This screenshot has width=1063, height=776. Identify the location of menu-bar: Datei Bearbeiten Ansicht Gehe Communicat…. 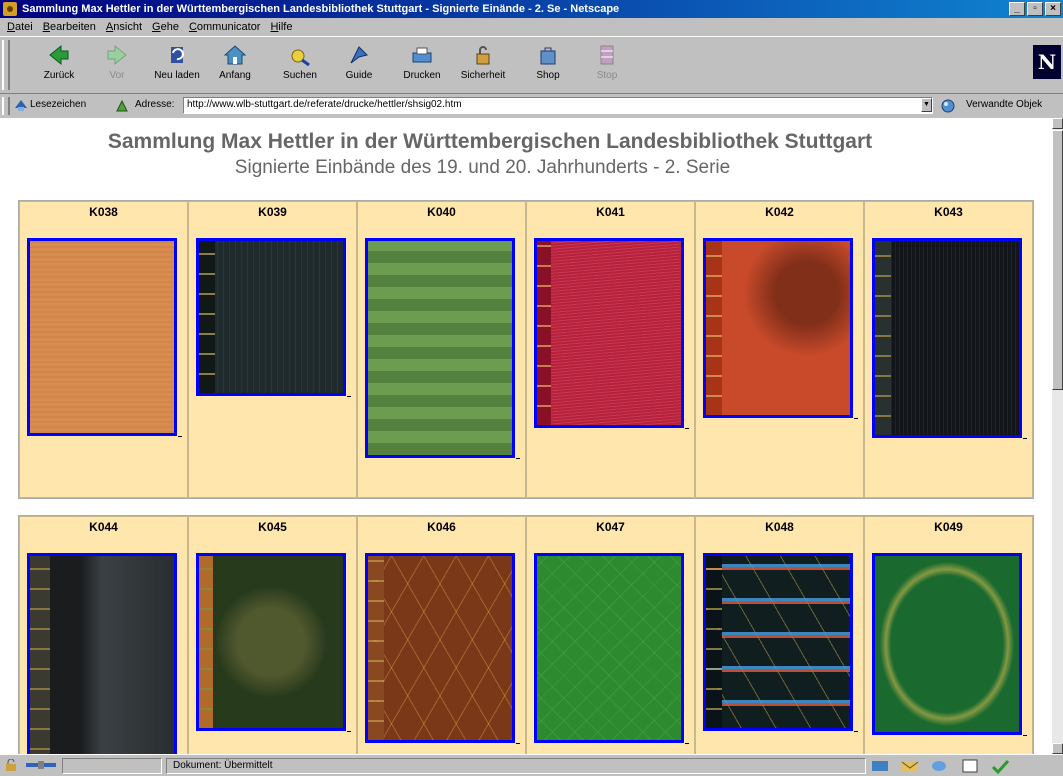
(531, 27).